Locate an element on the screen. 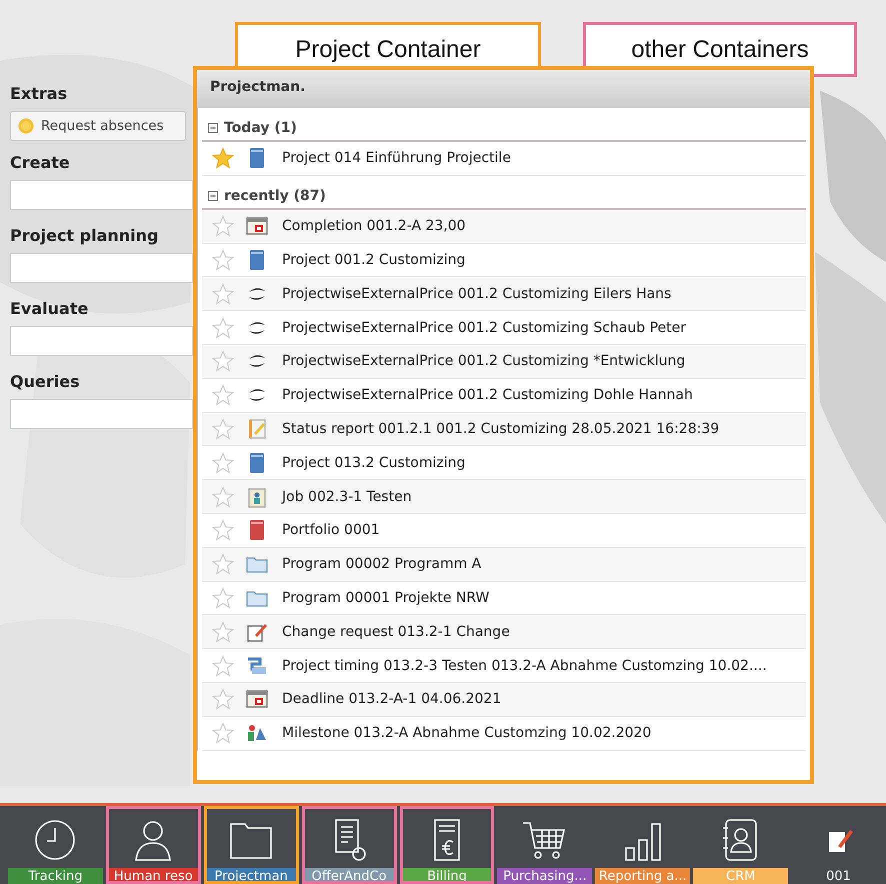 This screenshot has height=884, width=886. group-heading: Today (1) is located at coordinates (260, 128).